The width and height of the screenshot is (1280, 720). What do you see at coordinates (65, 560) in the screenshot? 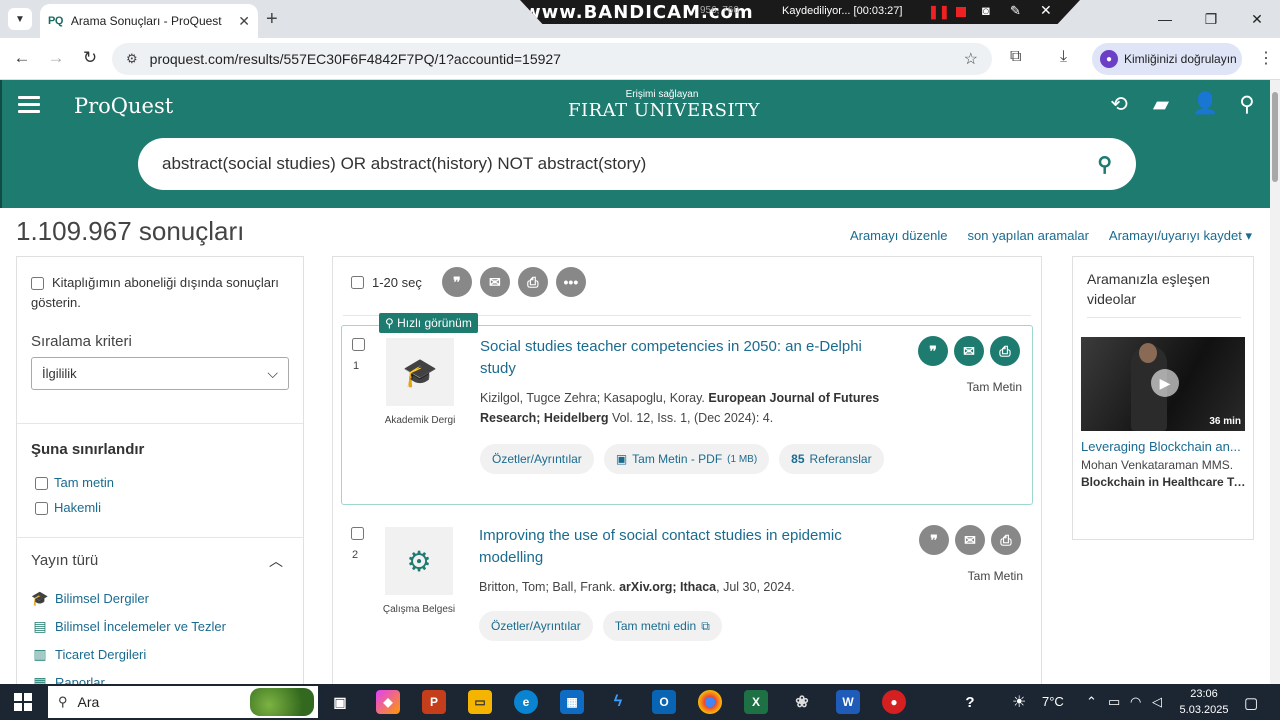
I see `pub-type-heading: Yayın türü` at bounding box center [65, 560].